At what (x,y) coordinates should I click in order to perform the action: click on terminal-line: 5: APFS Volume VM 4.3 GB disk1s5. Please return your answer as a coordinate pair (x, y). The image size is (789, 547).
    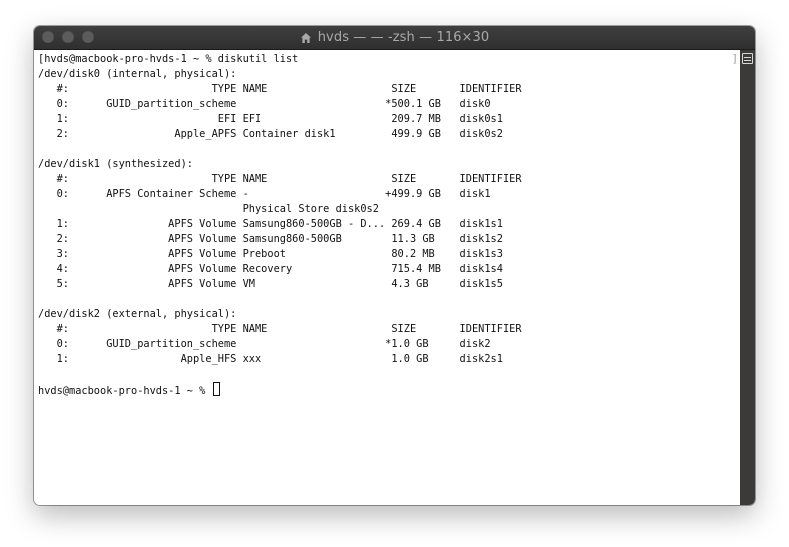
    Looking at the image, I should click on (270, 284).